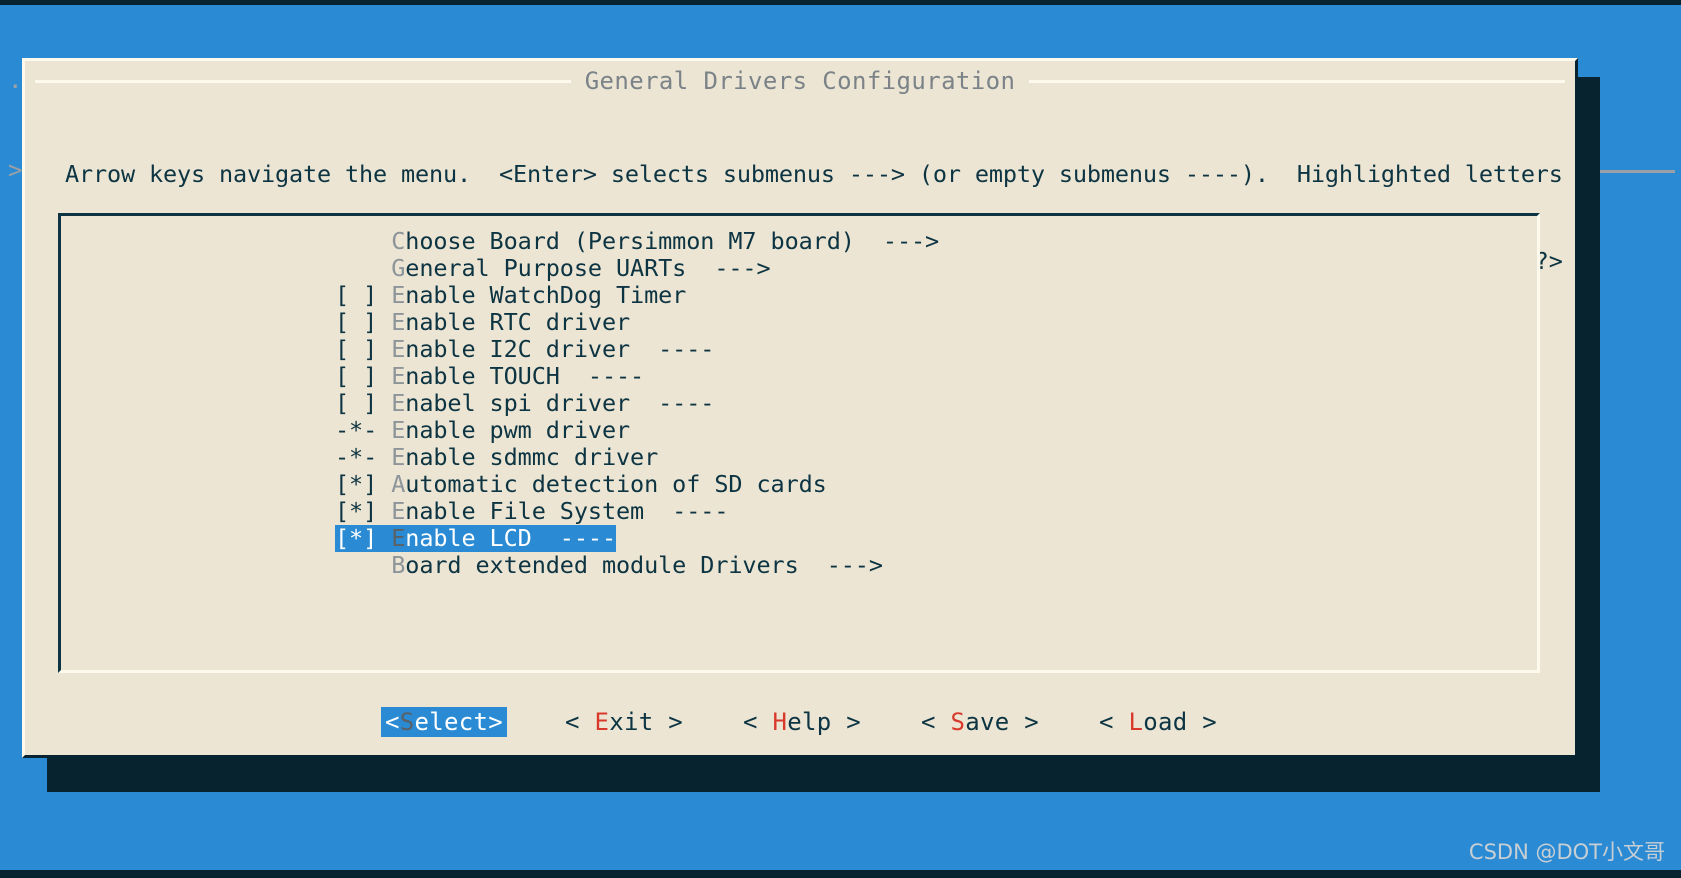  I want to click on menu-item: -*- Enable pwm driver, so click(799, 430).